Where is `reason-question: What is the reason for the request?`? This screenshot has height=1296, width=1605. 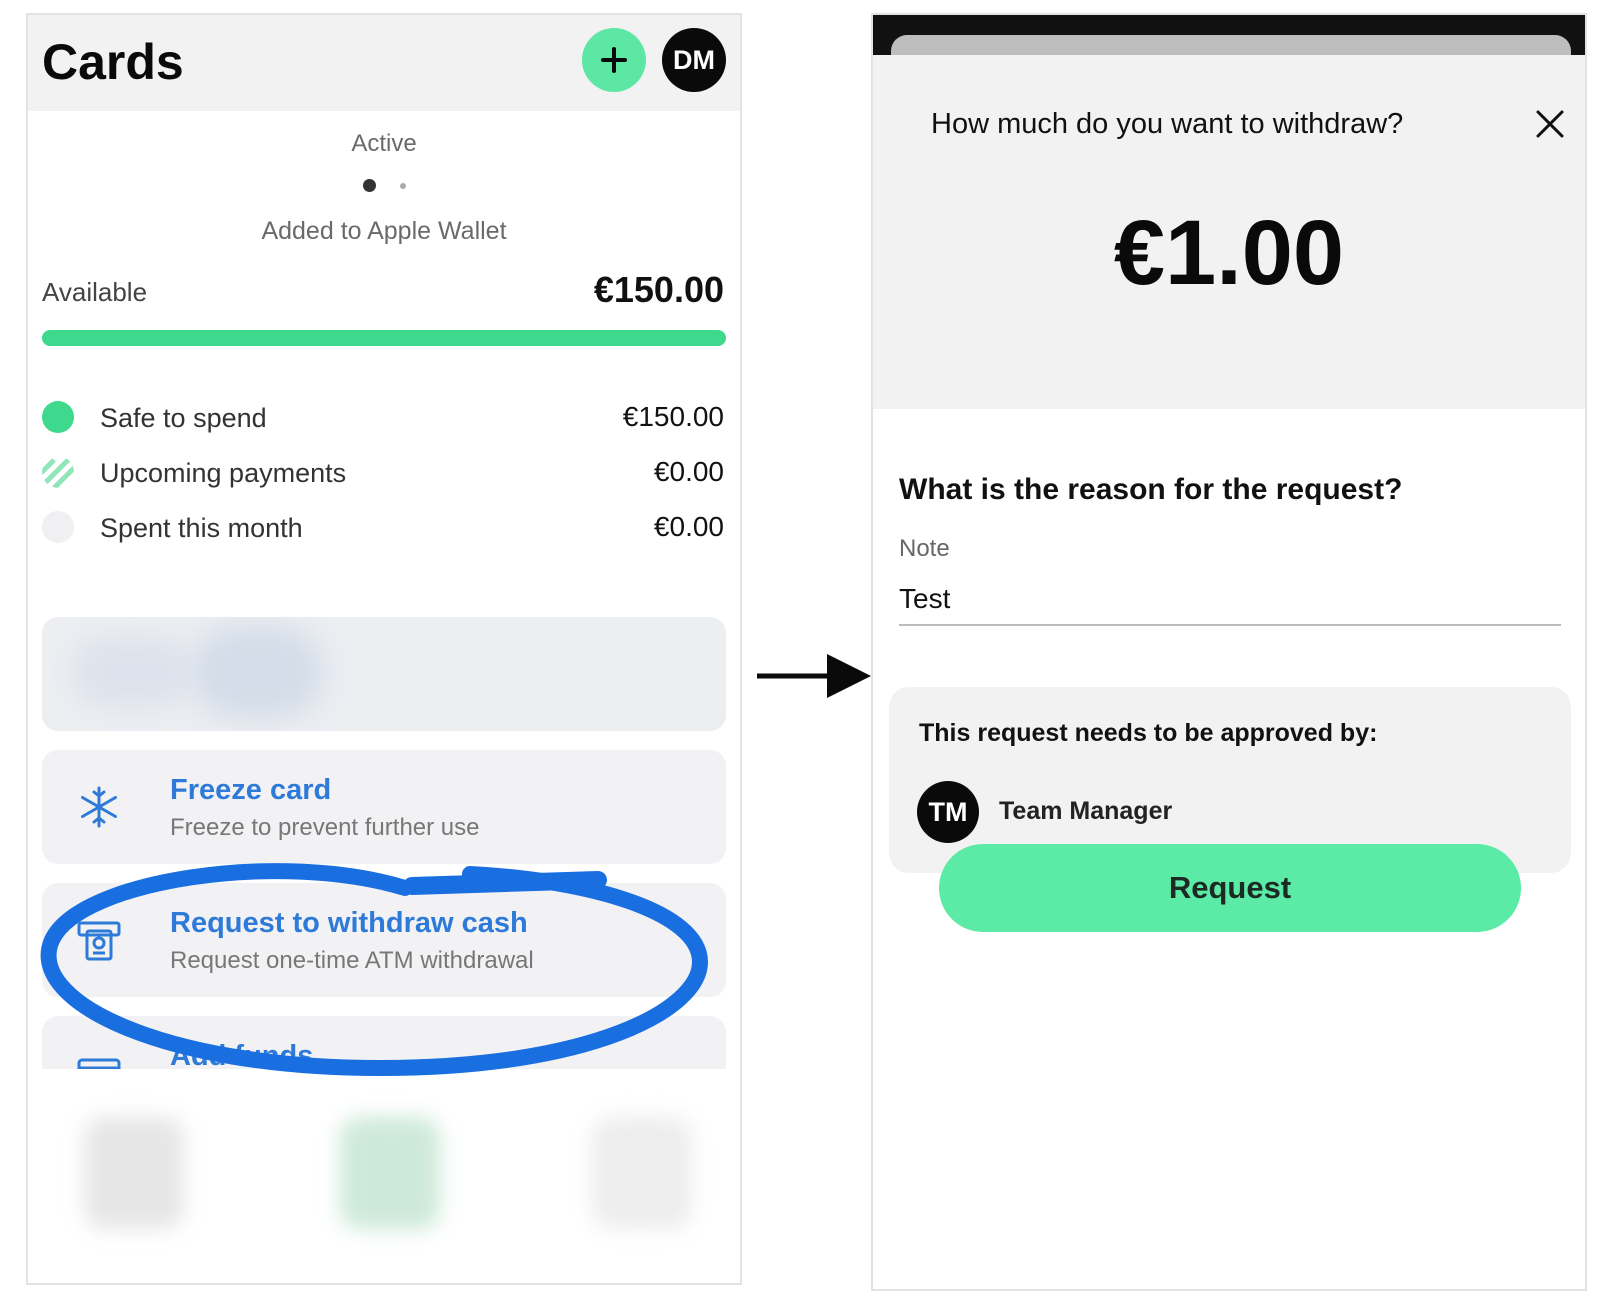
reason-question: What is the reason for the request? is located at coordinates (1151, 489).